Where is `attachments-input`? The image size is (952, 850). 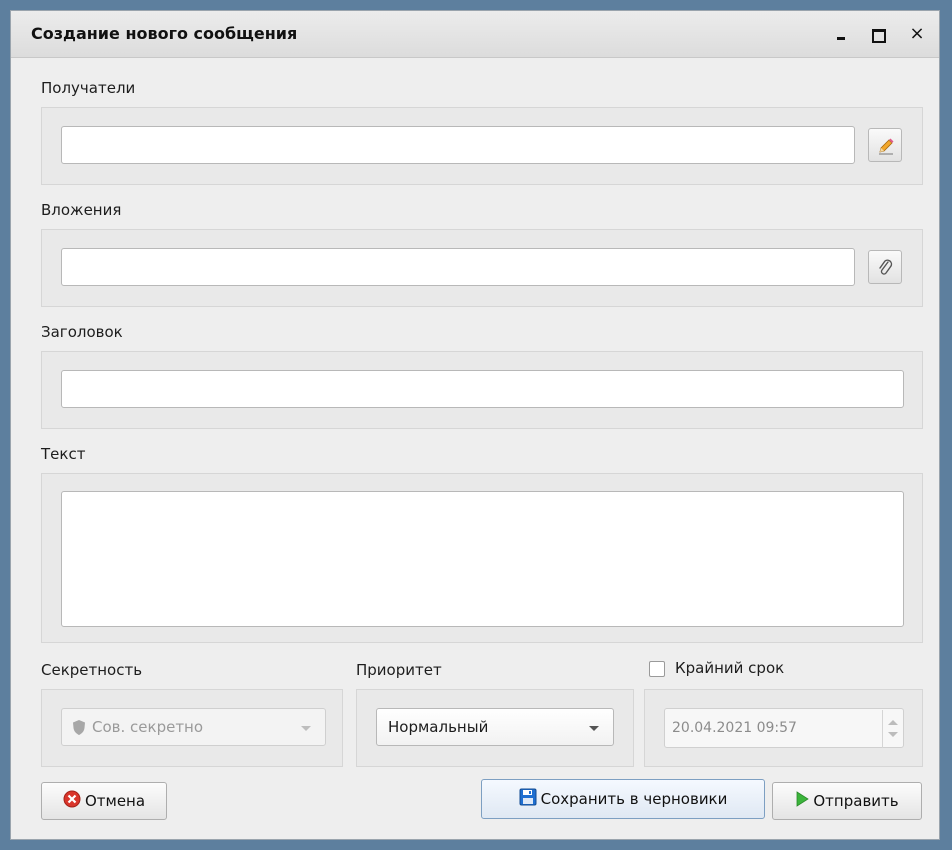
attachments-input is located at coordinates (458, 267).